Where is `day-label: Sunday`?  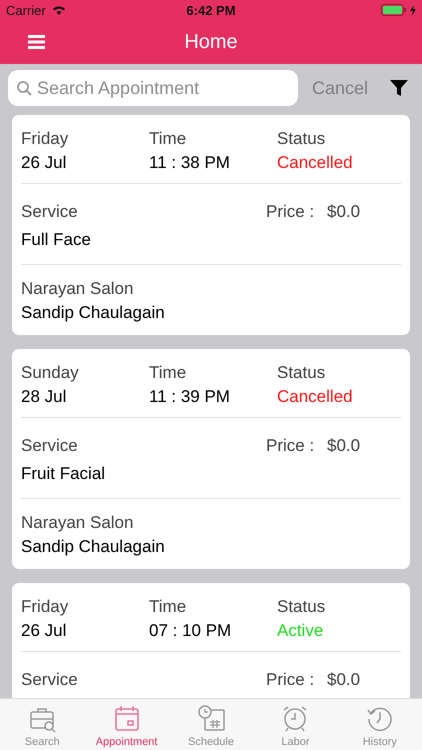
day-label: Sunday is located at coordinates (50, 373).